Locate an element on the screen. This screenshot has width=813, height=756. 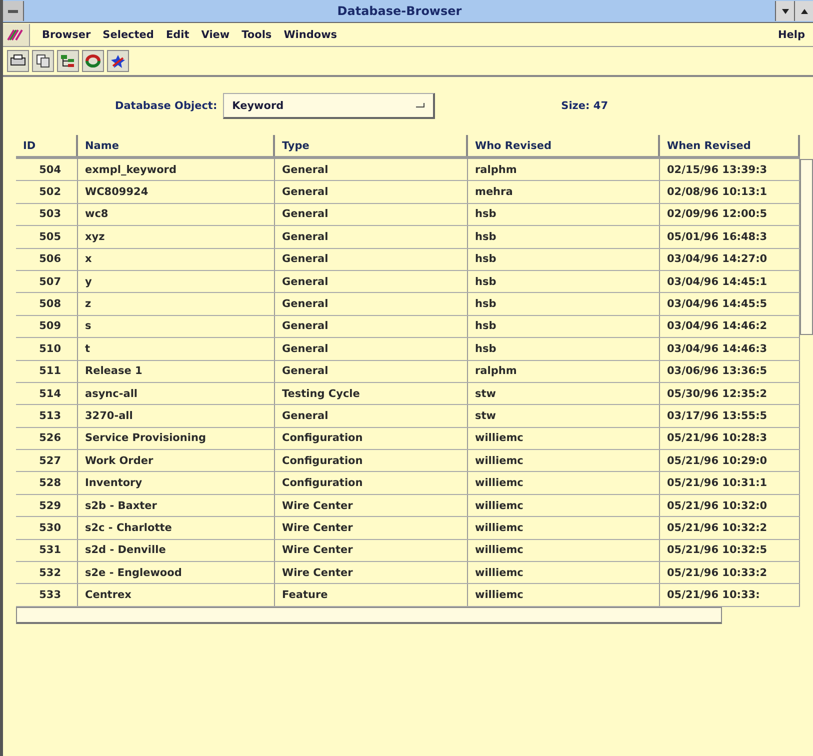
table-cell: 502 is located at coordinates (47, 192).